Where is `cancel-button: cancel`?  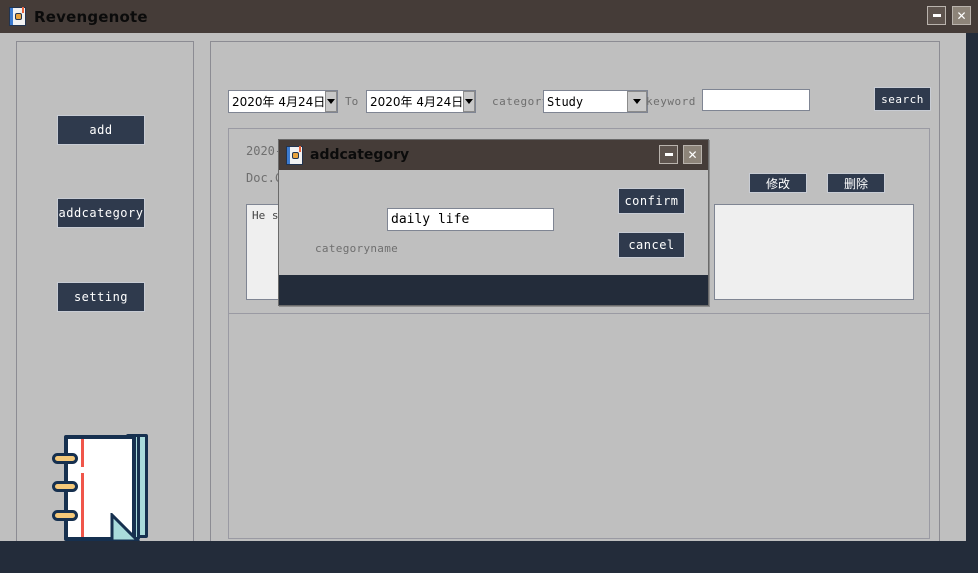
cancel-button: cancel is located at coordinates (651, 245).